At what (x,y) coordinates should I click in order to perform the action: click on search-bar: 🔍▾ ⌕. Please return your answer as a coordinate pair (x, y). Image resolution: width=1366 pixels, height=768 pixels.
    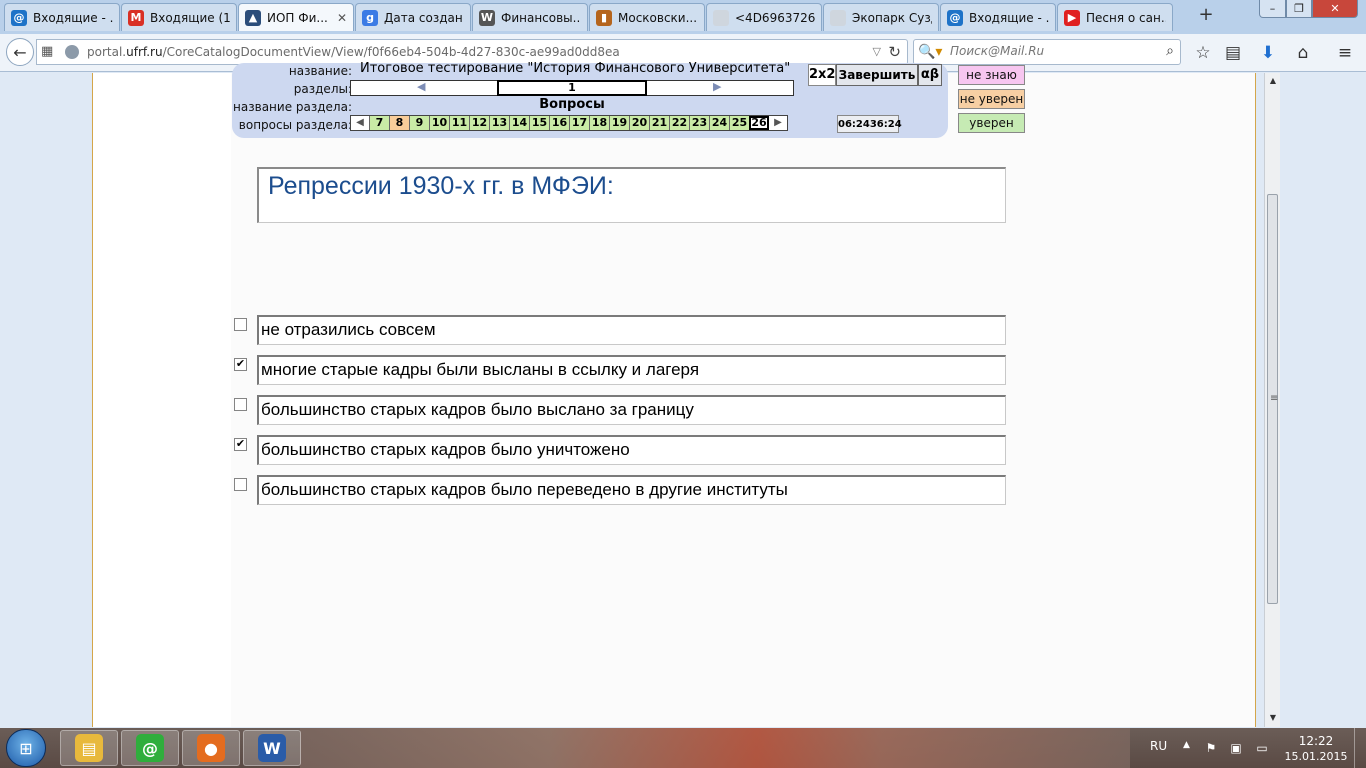
    Looking at the image, I should click on (1047, 52).